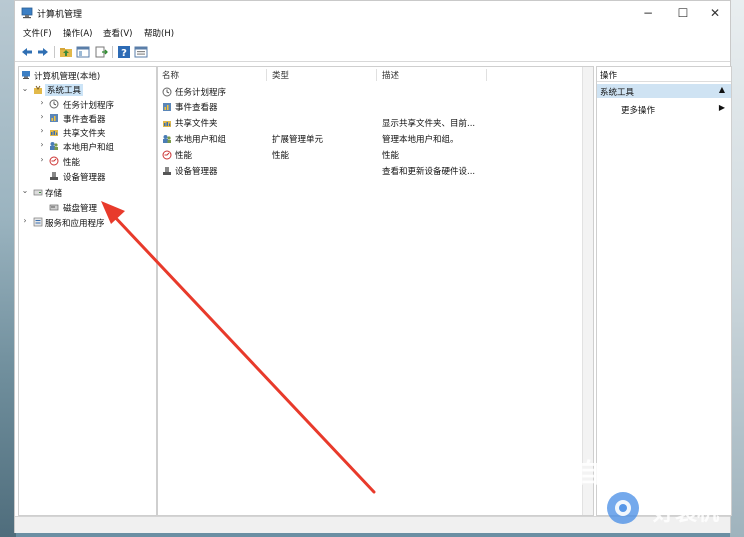 The width and height of the screenshot is (744, 537). I want to click on watermark-x-logo-icon, so click(544, 472).